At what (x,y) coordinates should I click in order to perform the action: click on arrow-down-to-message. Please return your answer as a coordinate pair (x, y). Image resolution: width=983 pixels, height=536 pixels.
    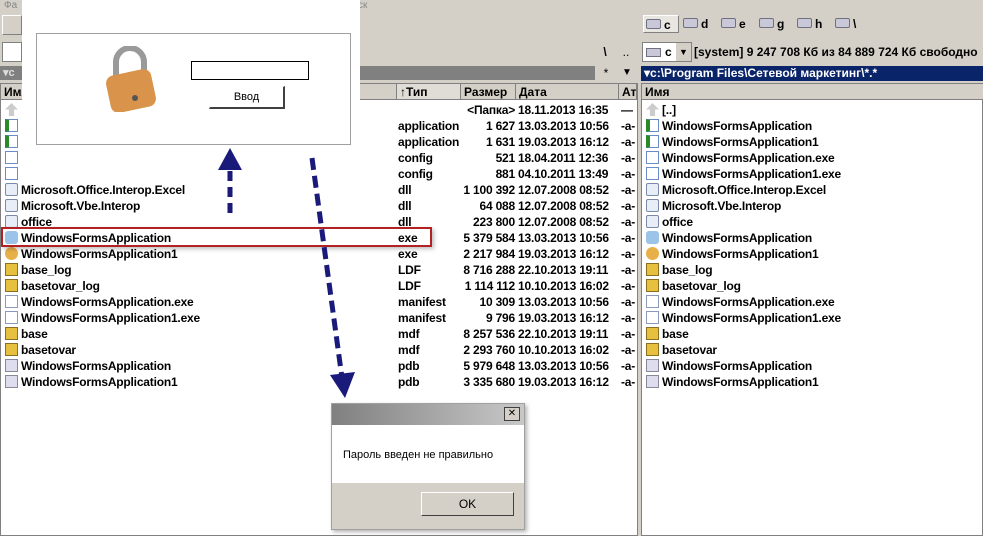
    Looking at the image, I should click on (332, 277).